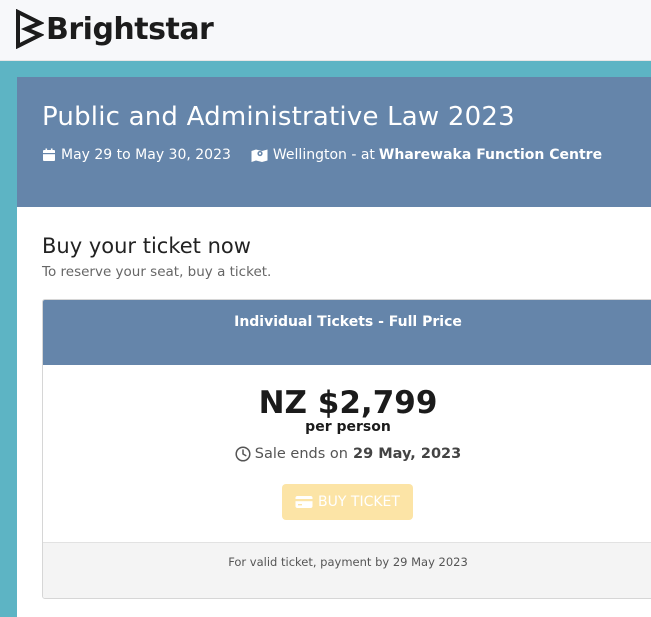 This screenshot has height=617, width=651. I want to click on buy-subheading: To reserve your seat, buy a ticket., so click(157, 272).